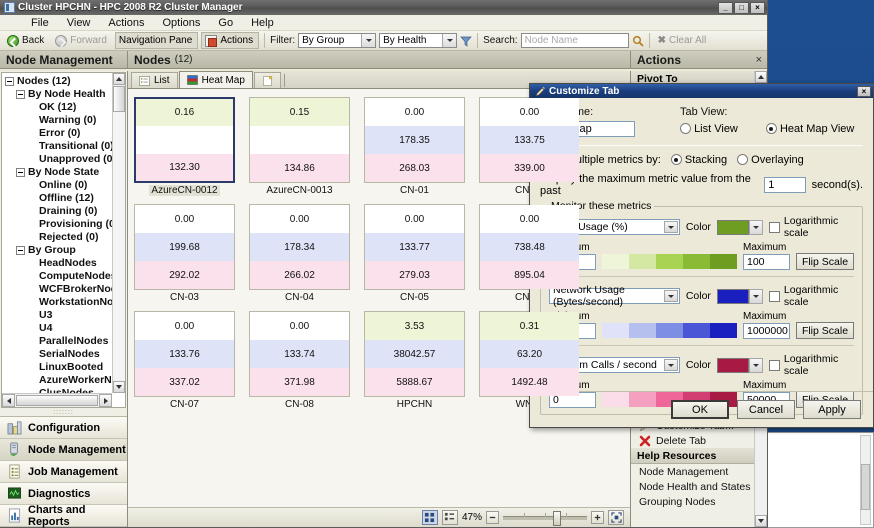  What do you see at coordinates (184, 354) in the screenshot?
I see `heat-map-cell-box: 0.00 133.76 337.02` at bounding box center [184, 354].